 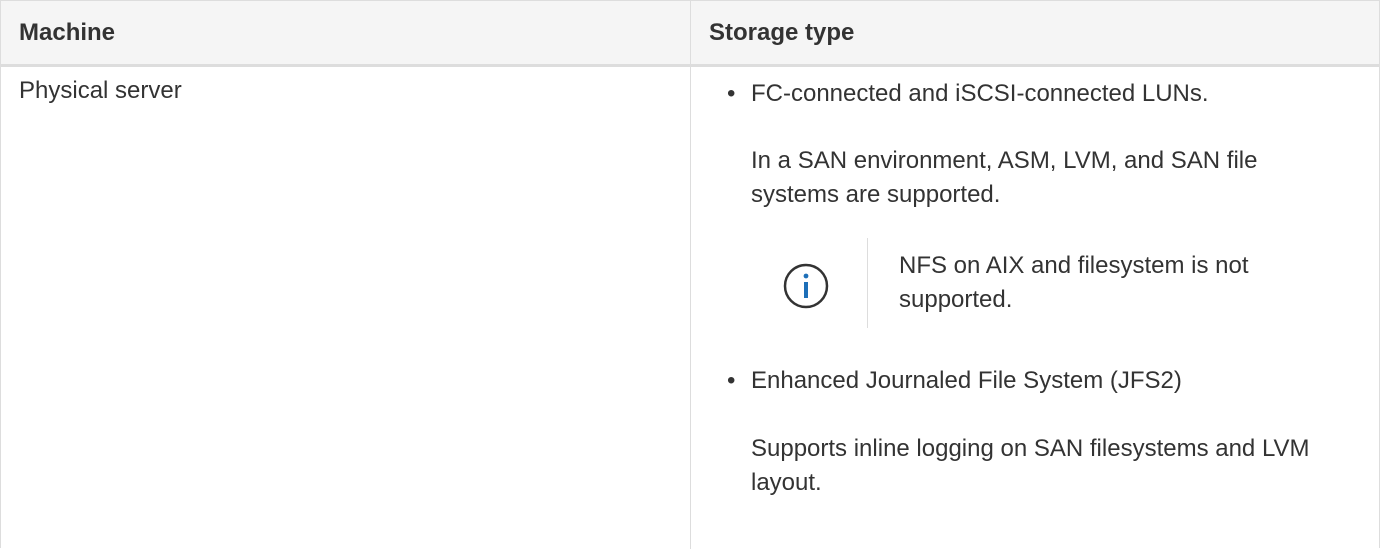 What do you see at coordinates (67, 32) in the screenshot?
I see `header-machine: Machine` at bounding box center [67, 32].